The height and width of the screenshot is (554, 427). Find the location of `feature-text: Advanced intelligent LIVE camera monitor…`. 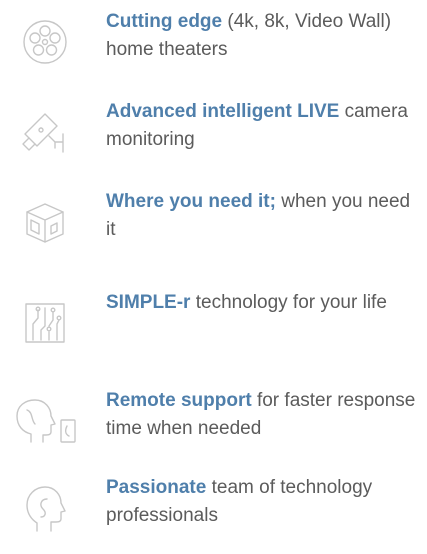

feature-text: Advanced intelligent LIVE camera monitor… is located at coordinates (261, 126).